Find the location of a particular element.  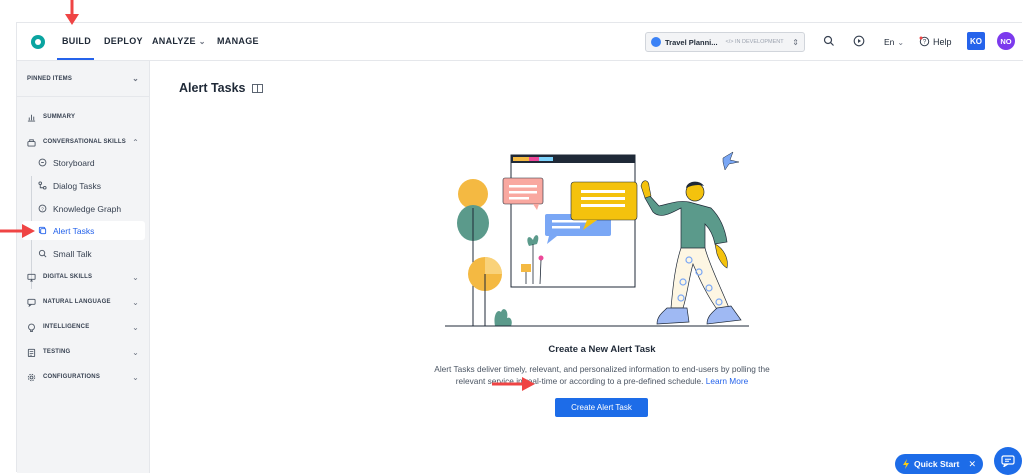

knowledge-graph-icon: ? is located at coordinates (42, 208).